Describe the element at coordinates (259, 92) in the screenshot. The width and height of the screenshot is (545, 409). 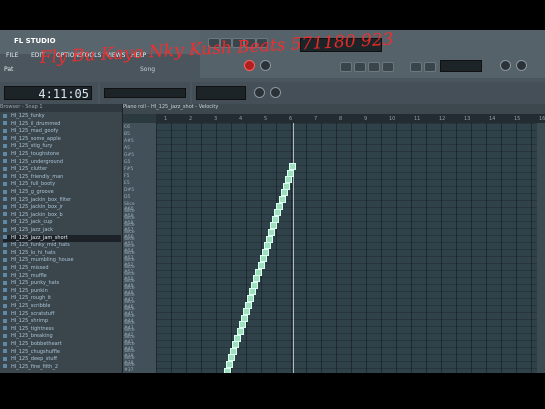
I see `swing-knob` at that location.